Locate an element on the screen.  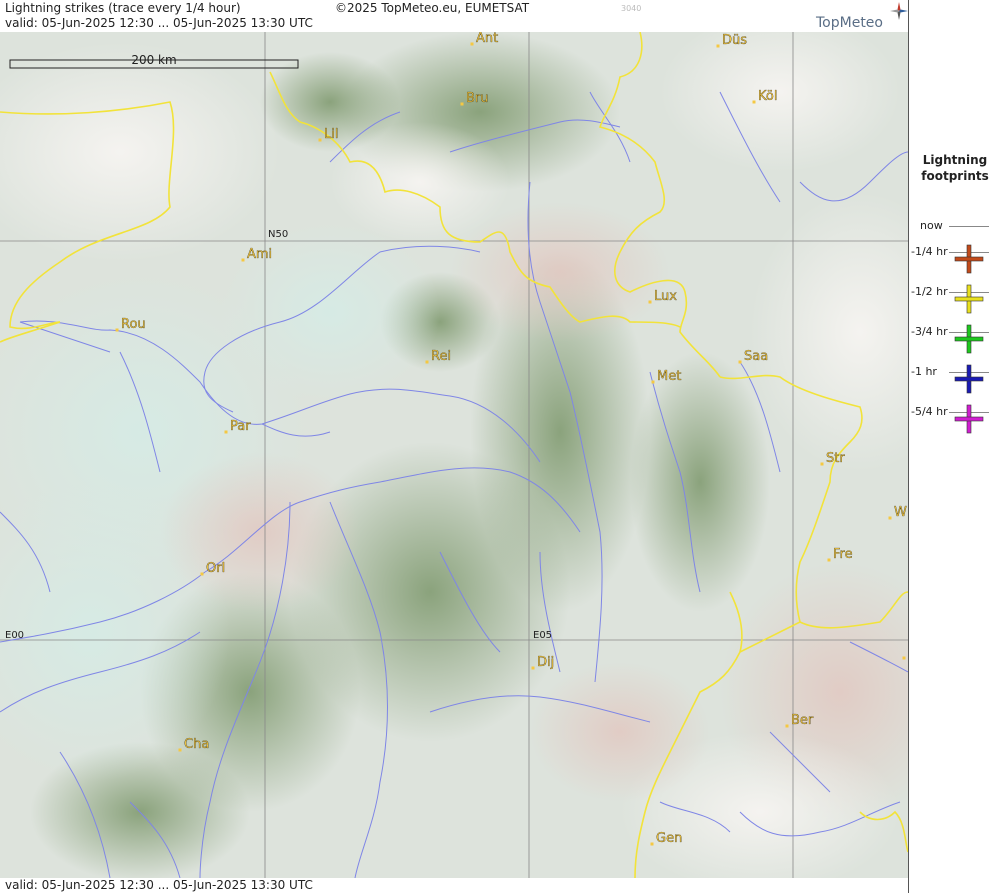
copyright-text: ©2025 TopMeteo.eu, EUMETSAT is located at coordinates (432, 8).